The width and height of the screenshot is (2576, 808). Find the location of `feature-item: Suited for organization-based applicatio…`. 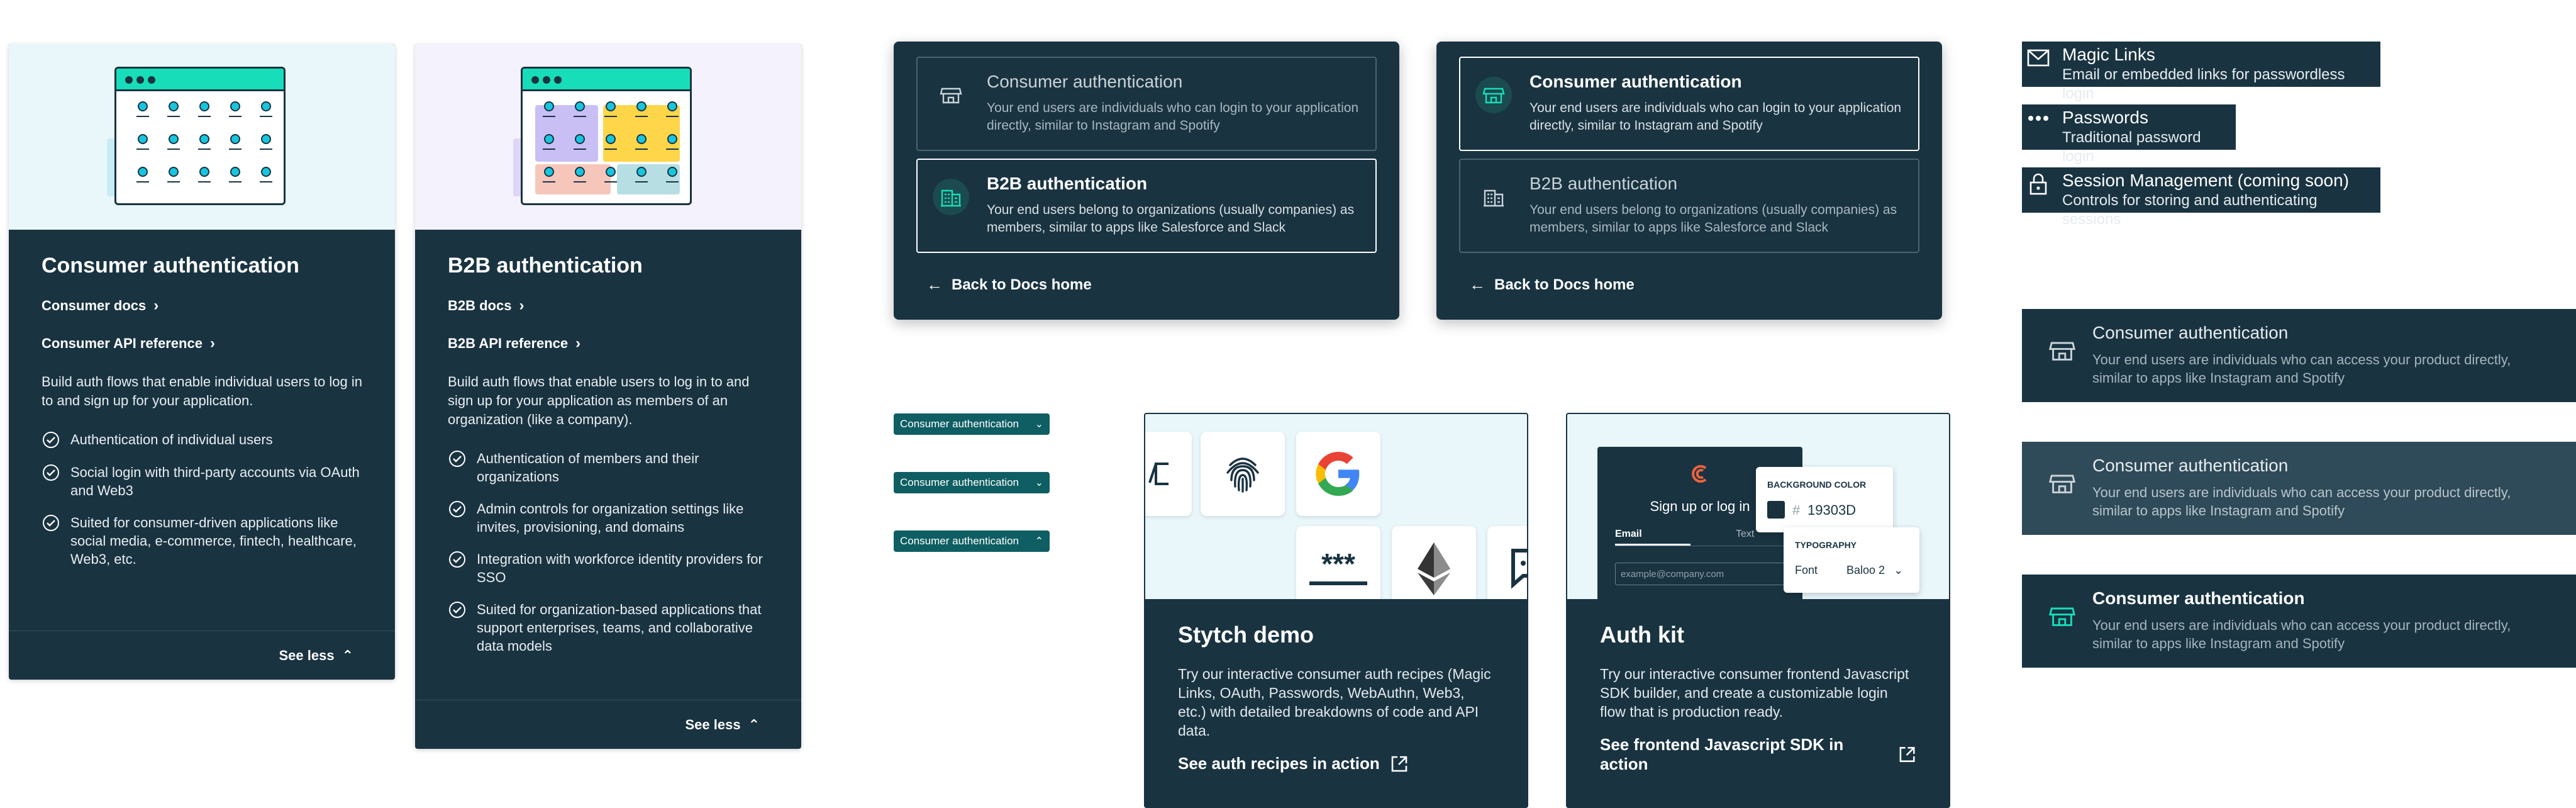

feature-item: Suited for organization-based applicatio… is located at coordinates (608, 627).